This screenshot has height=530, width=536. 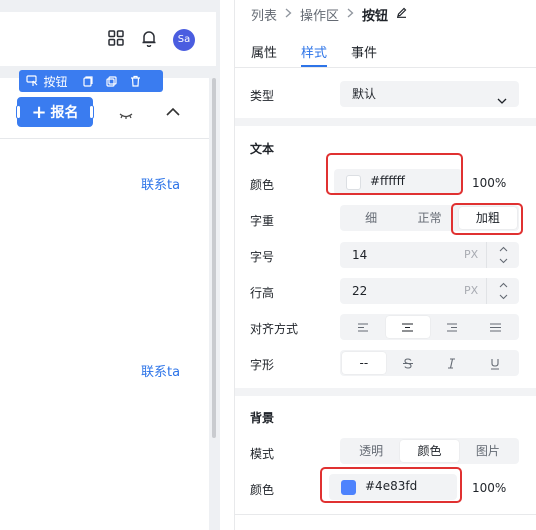 I want to click on duplicate-icon, so click(x=111, y=81).